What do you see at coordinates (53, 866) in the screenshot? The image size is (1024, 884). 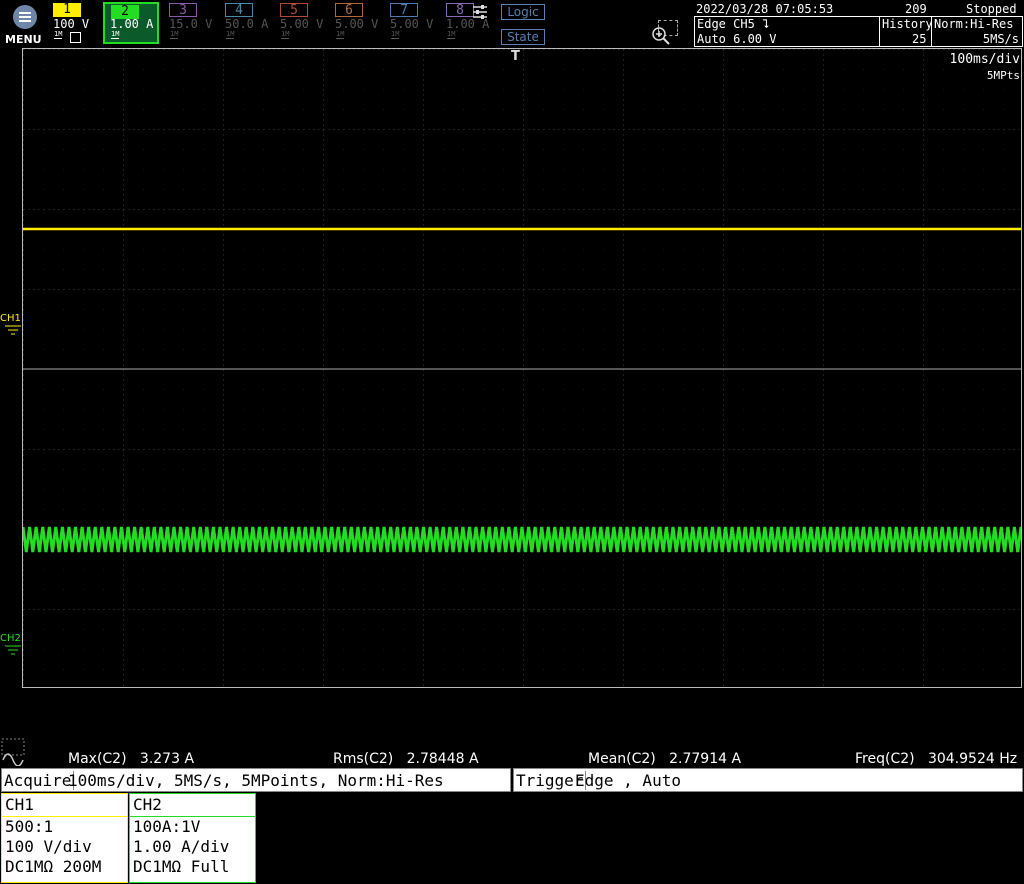 I see `ch1-coupling: DC1MΩ 200M` at bounding box center [53, 866].